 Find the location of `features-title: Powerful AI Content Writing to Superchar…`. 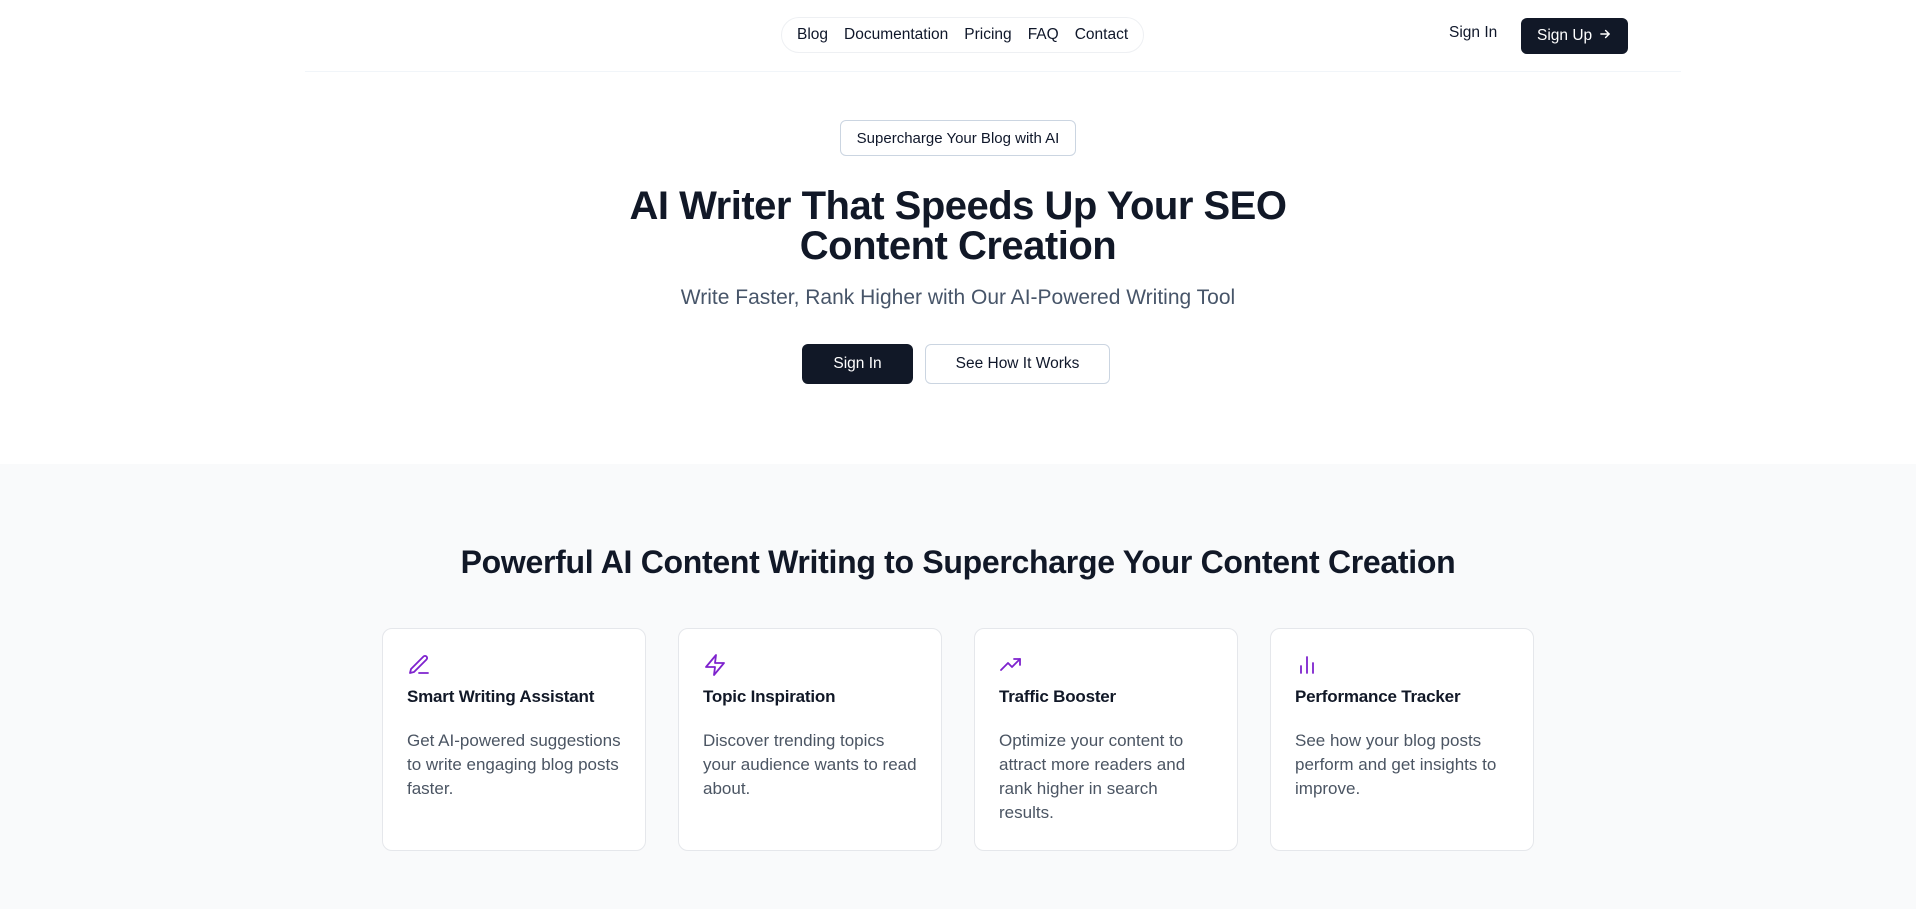

features-title: Powerful AI Content Writing to Superchar… is located at coordinates (958, 562).